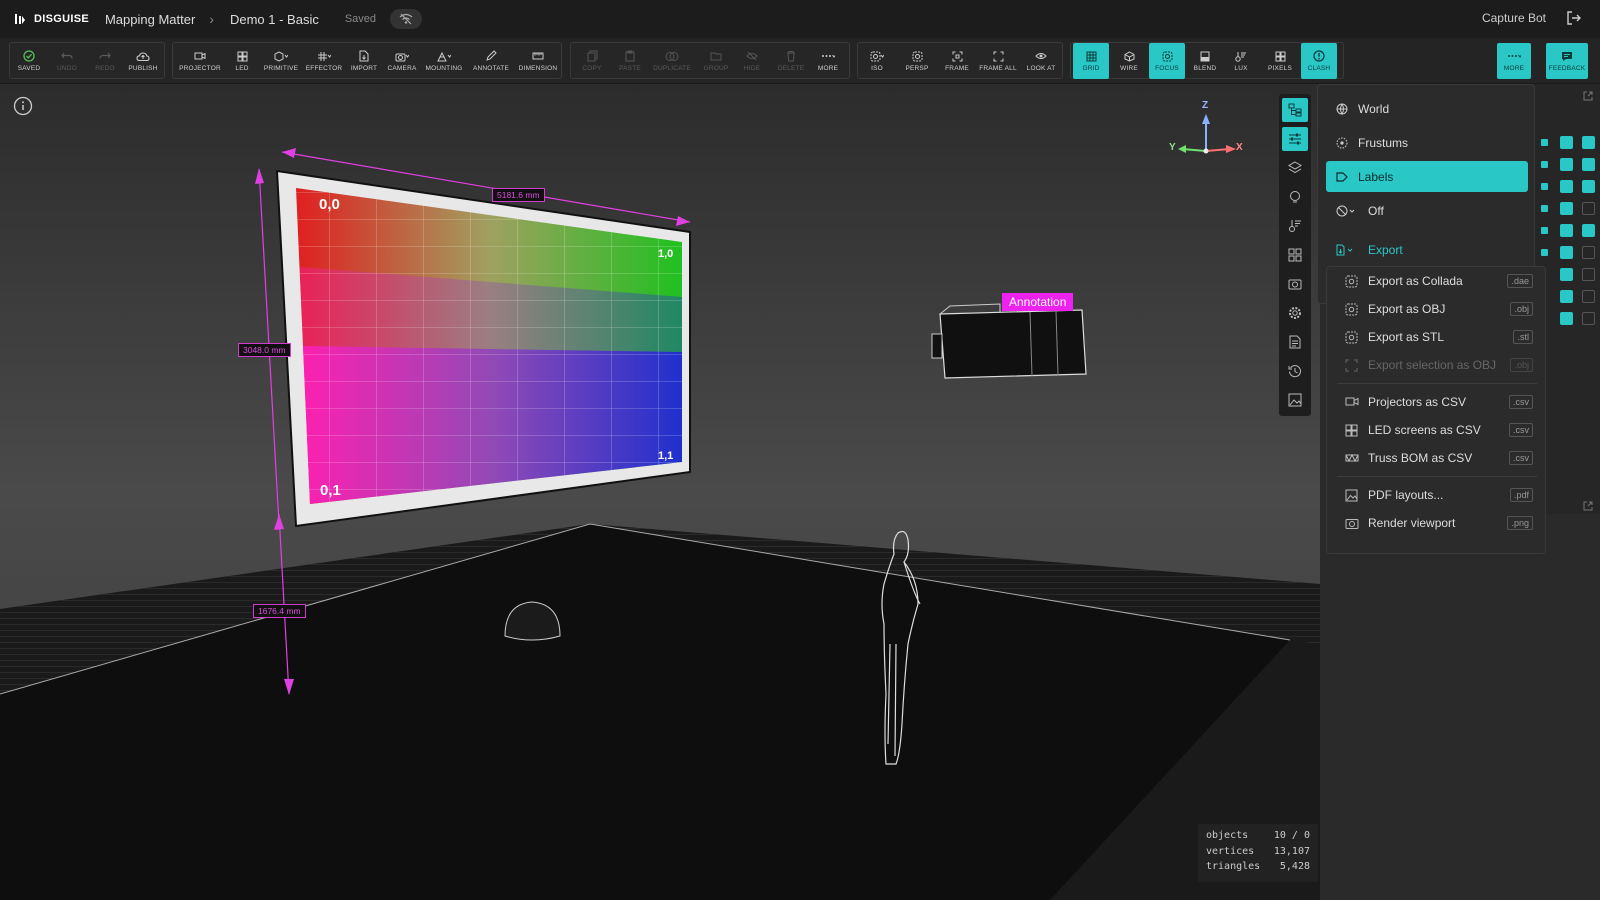 This screenshot has width=1600, height=900. I want to click on export-projectors-csv-item: Projectors as CSV .csv, so click(1437, 402).